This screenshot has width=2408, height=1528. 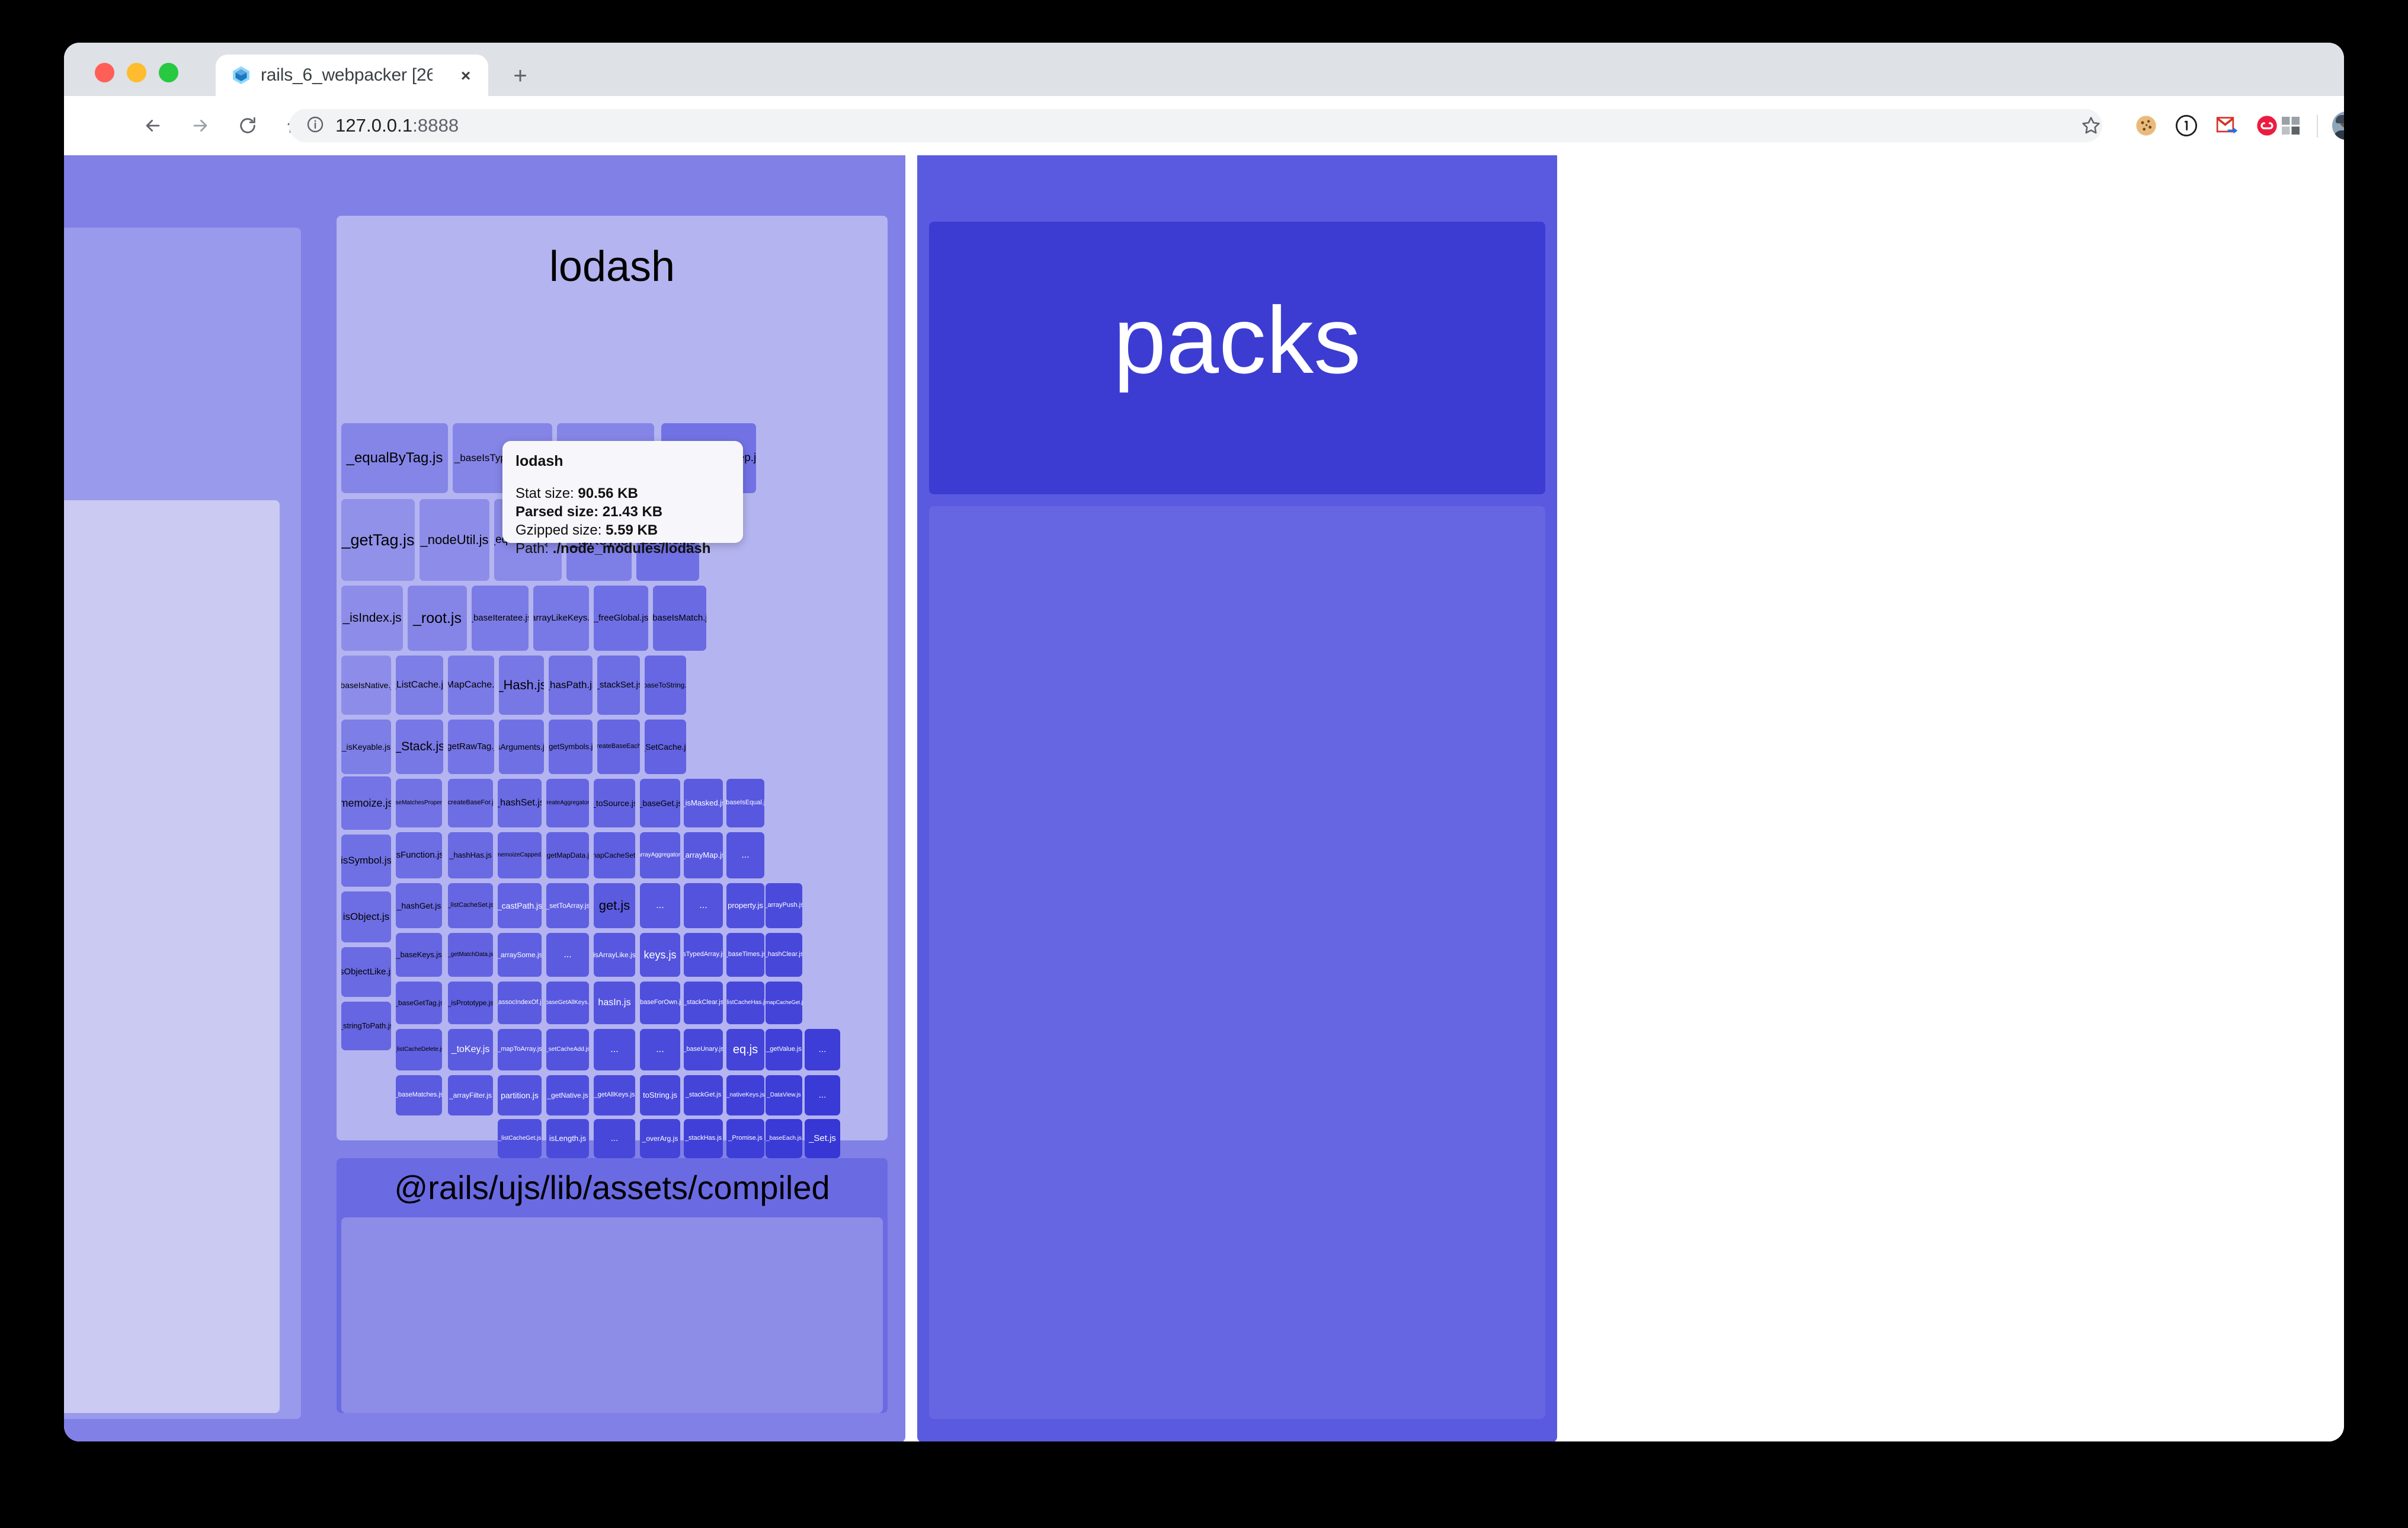 What do you see at coordinates (419, 1003) in the screenshot?
I see `treemap-tile: _baseGetTag.js` at bounding box center [419, 1003].